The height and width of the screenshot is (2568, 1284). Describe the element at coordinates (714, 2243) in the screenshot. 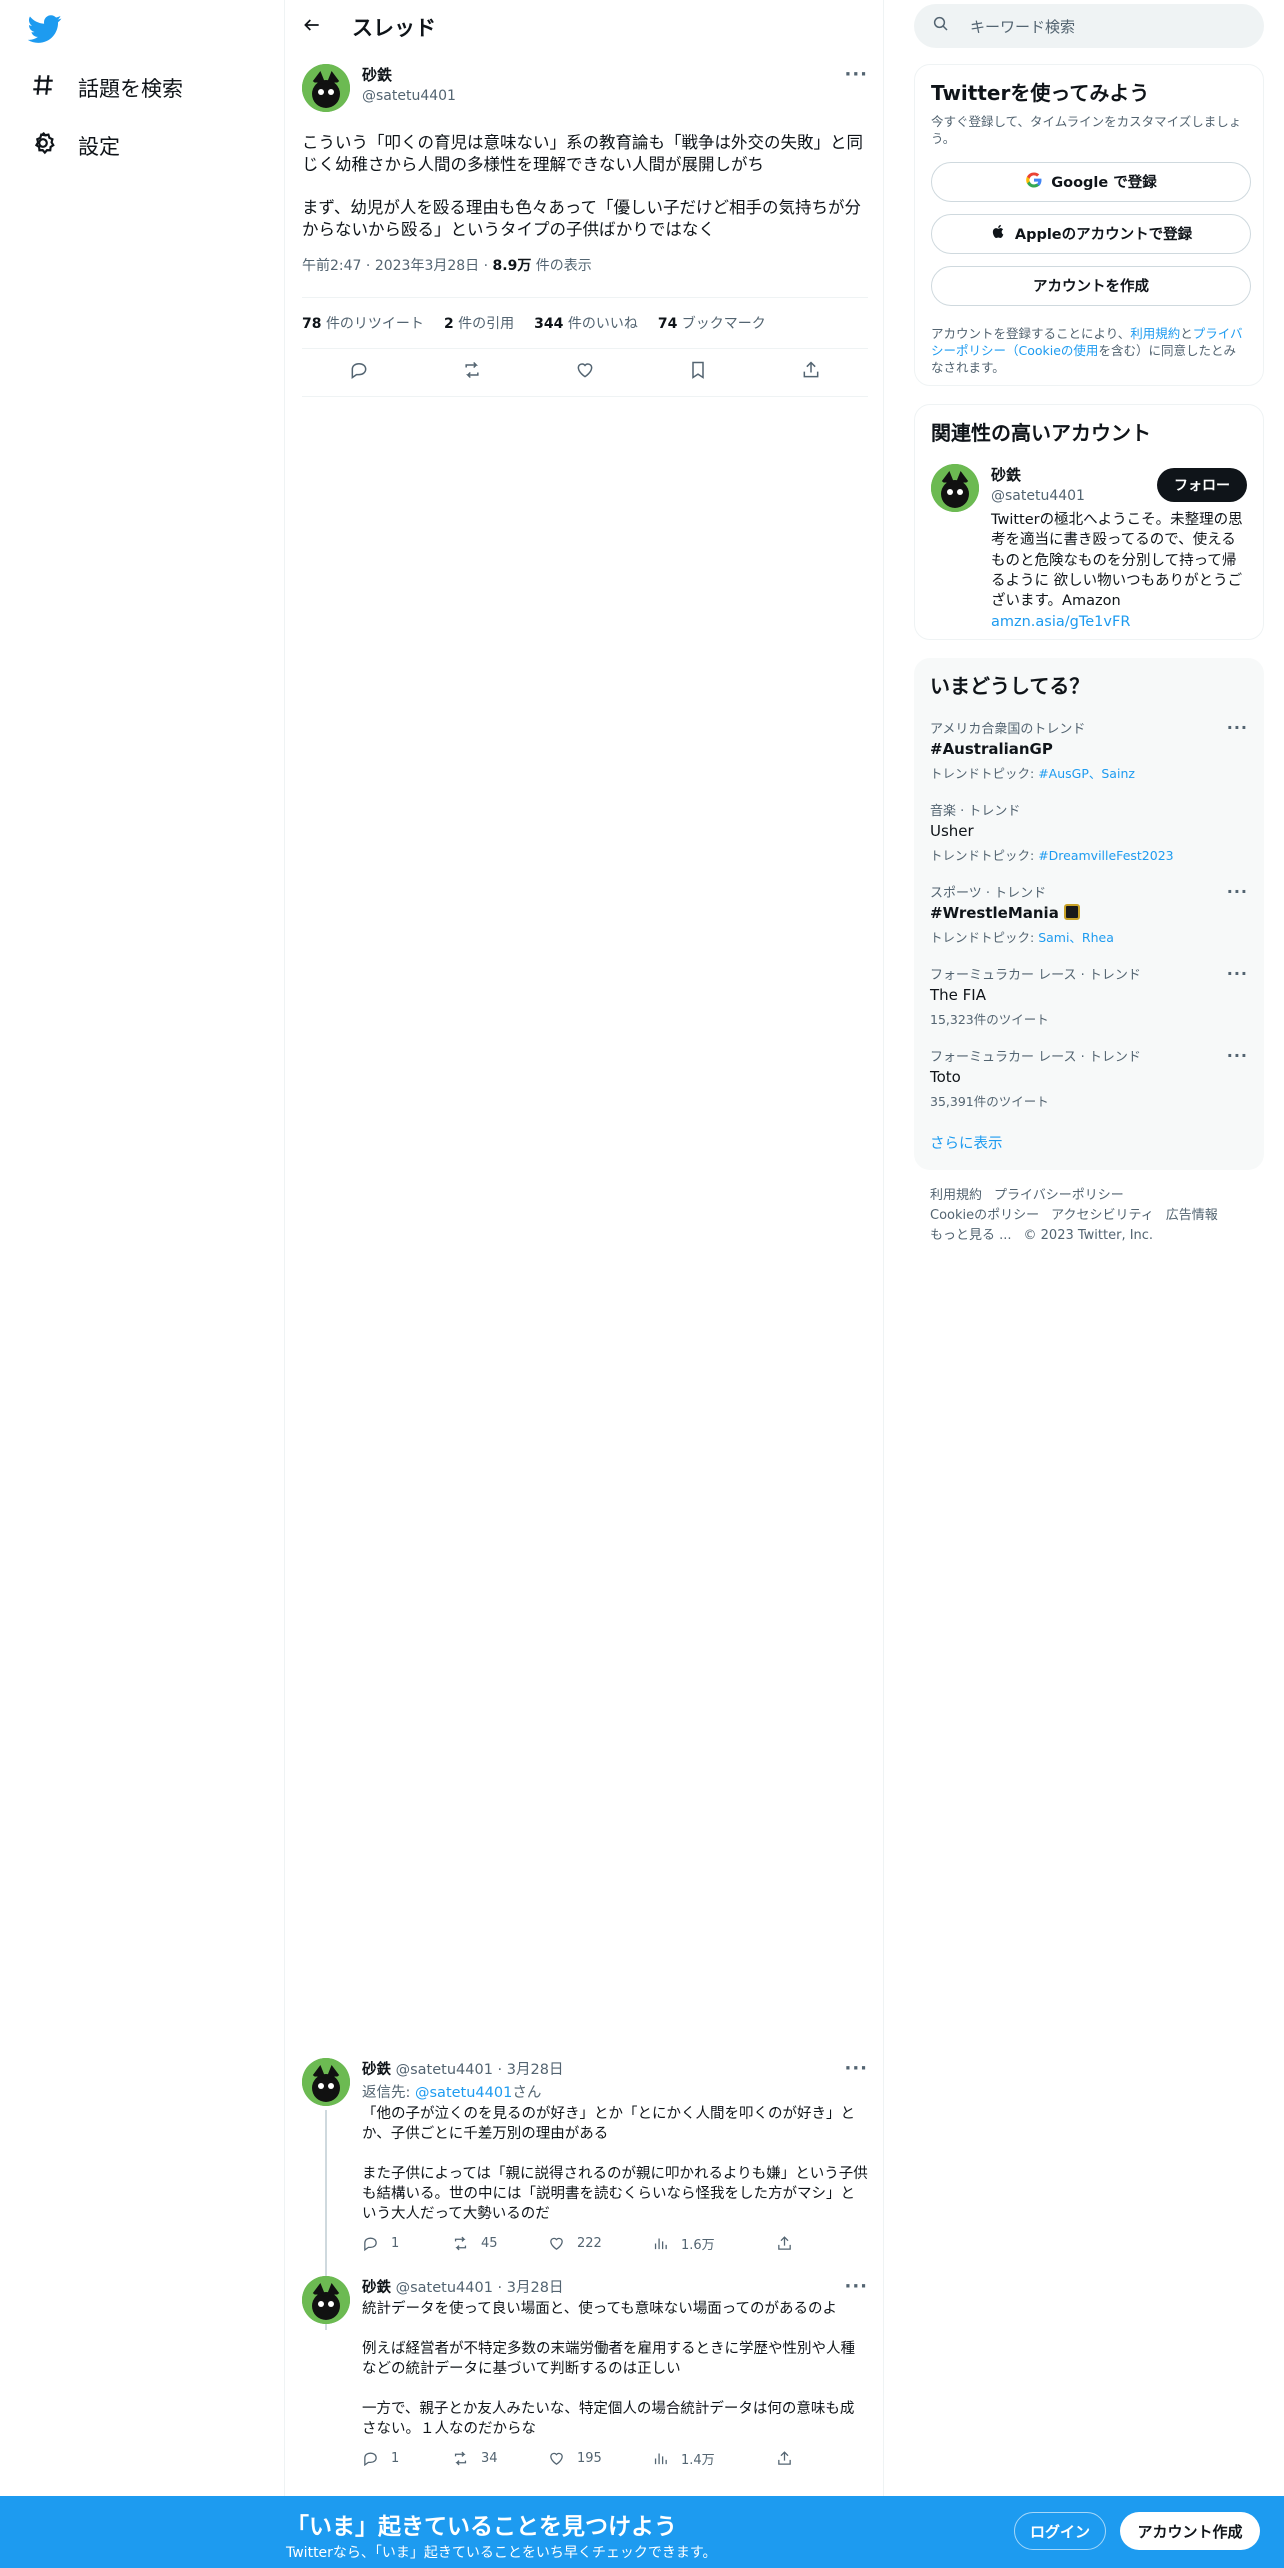

I see `views-count: 1.6万` at that location.